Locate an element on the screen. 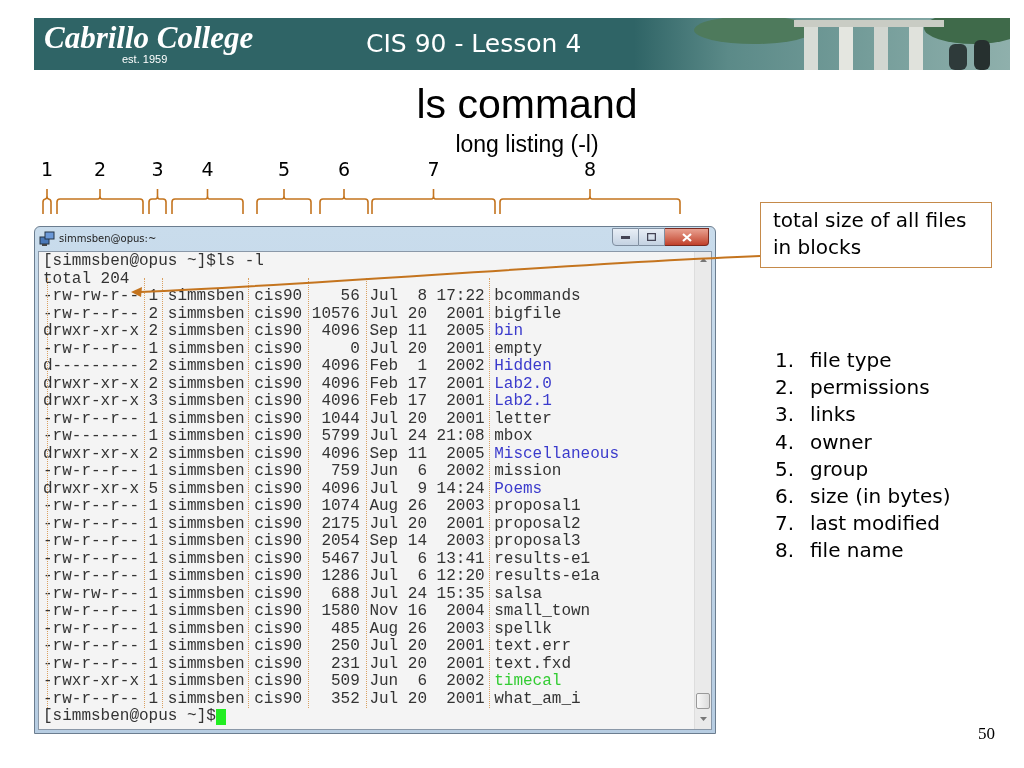 The width and height of the screenshot is (1024, 768). minimize-button is located at coordinates (625, 237).